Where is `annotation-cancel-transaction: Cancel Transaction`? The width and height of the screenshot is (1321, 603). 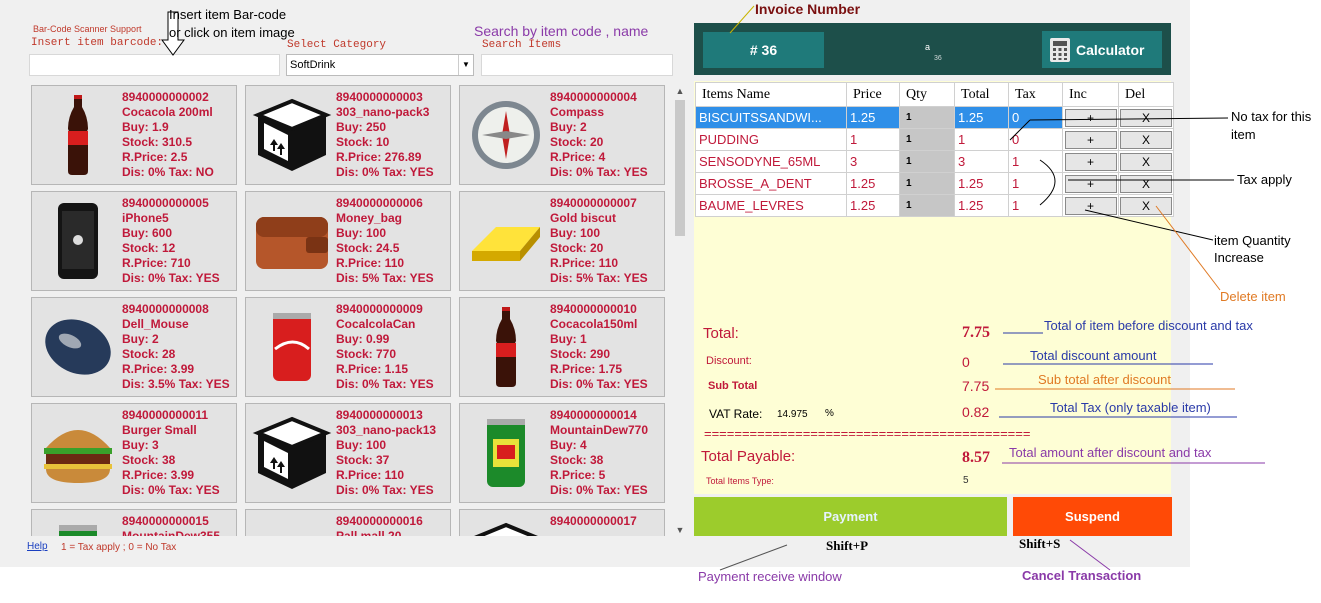
annotation-cancel-transaction: Cancel Transaction is located at coordinates (1082, 575).